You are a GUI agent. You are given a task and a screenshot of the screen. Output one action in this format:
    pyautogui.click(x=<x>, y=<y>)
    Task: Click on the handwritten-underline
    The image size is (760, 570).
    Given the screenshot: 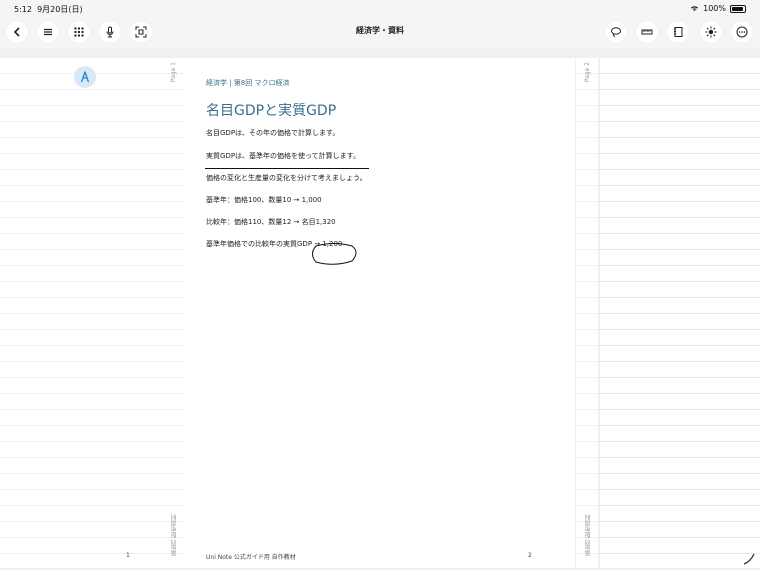 What is the action you would take?
    pyautogui.click(x=287, y=168)
    